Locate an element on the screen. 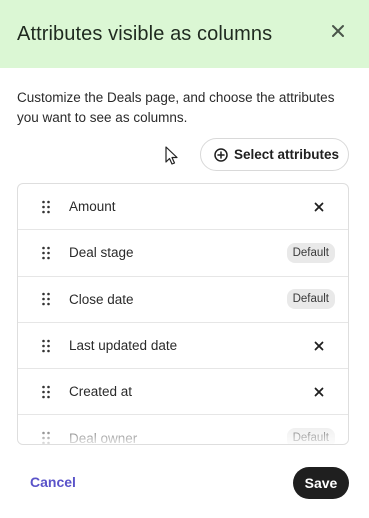  dialog-title: Attributes visible as columns is located at coordinates (145, 33).